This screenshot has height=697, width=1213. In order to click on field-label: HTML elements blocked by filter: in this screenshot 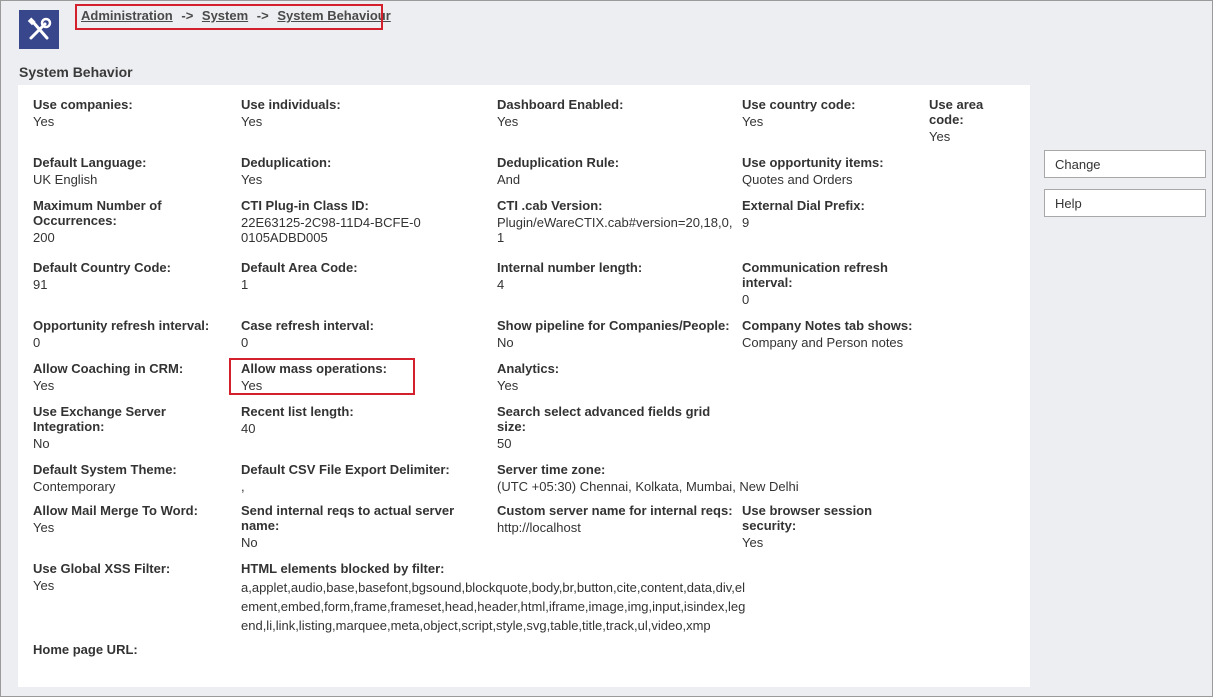, I will do `click(343, 568)`.